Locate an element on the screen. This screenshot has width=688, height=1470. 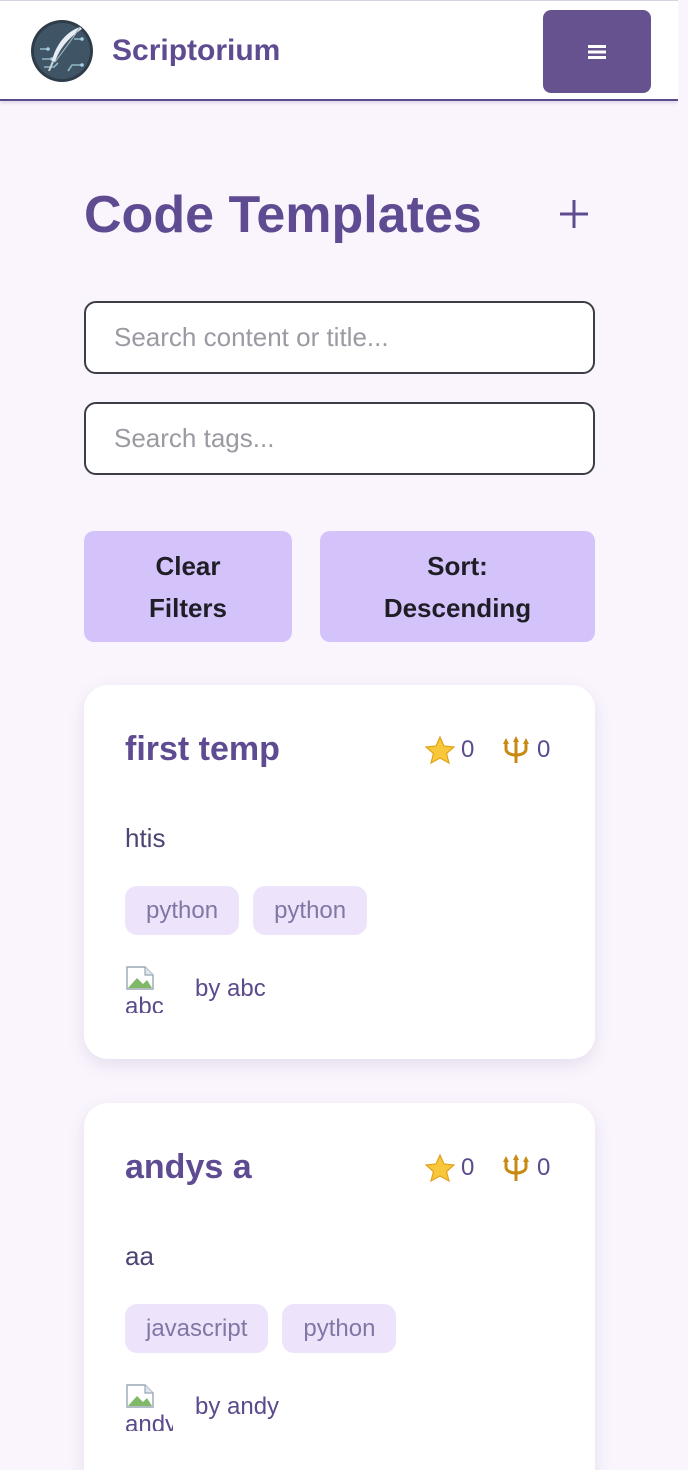
author-avatar: abc is located at coordinates (149, 989).